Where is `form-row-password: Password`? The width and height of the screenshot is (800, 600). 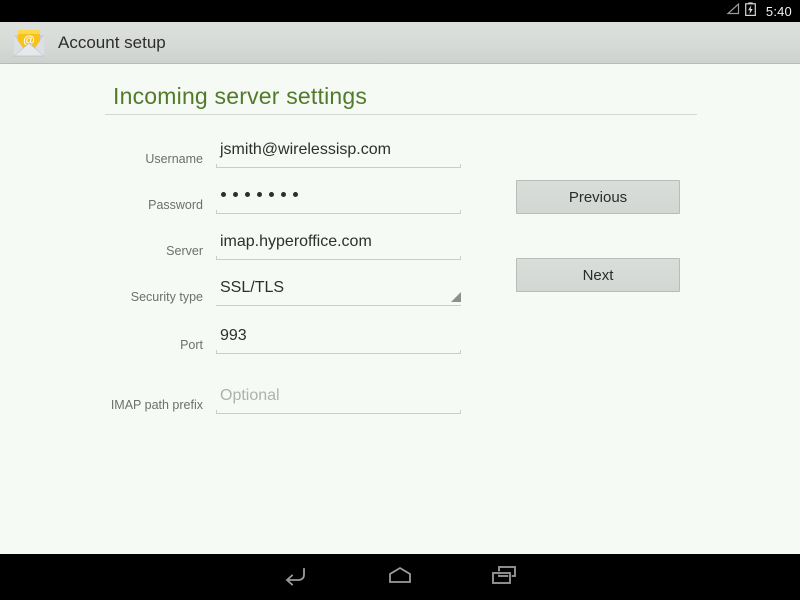 form-row-password: Password is located at coordinates (235, 201).